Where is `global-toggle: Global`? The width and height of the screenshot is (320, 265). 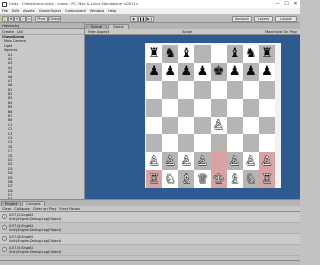
global-toggle: Global is located at coordinates (54, 18).